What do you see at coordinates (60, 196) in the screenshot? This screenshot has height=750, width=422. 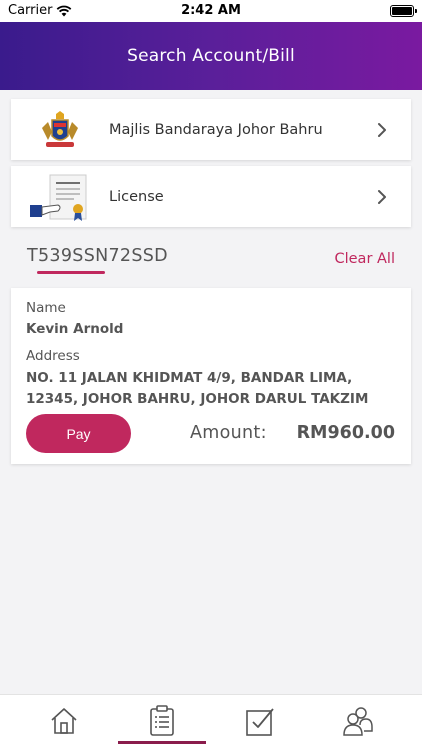 I see `license-certificate-icon` at bounding box center [60, 196].